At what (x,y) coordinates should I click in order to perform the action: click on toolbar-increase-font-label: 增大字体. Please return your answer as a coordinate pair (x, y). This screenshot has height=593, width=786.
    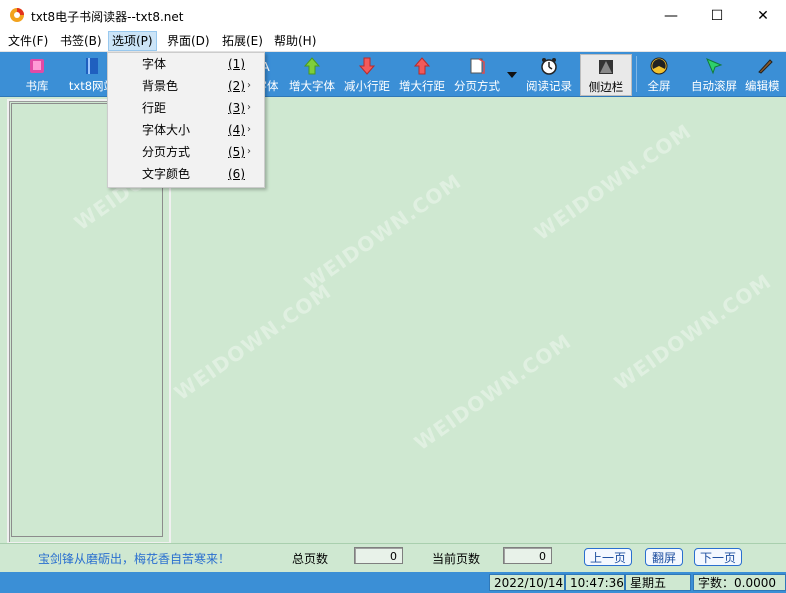
    Looking at the image, I should click on (312, 86).